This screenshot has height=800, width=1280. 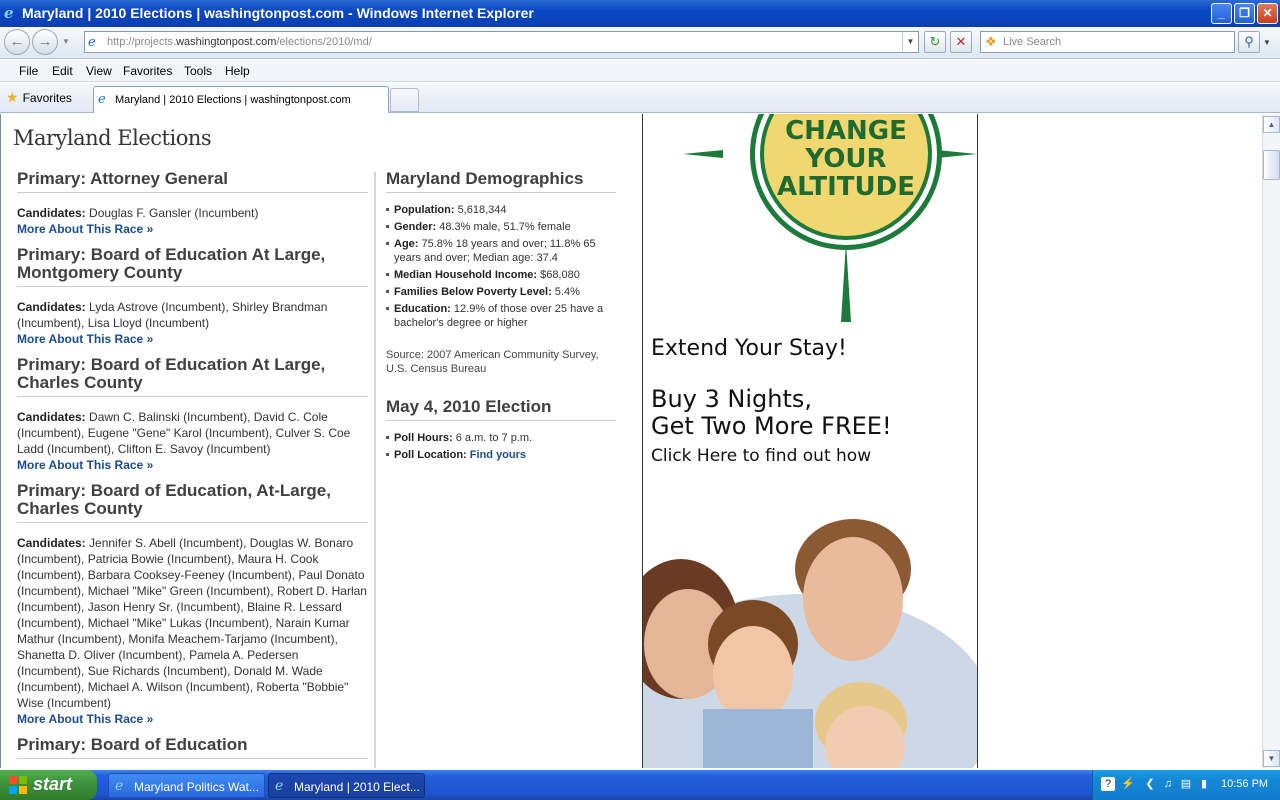 What do you see at coordinates (1032, 42) in the screenshot?
I see `search-placeholder: Live Search` at bounding box center [1032, 42].